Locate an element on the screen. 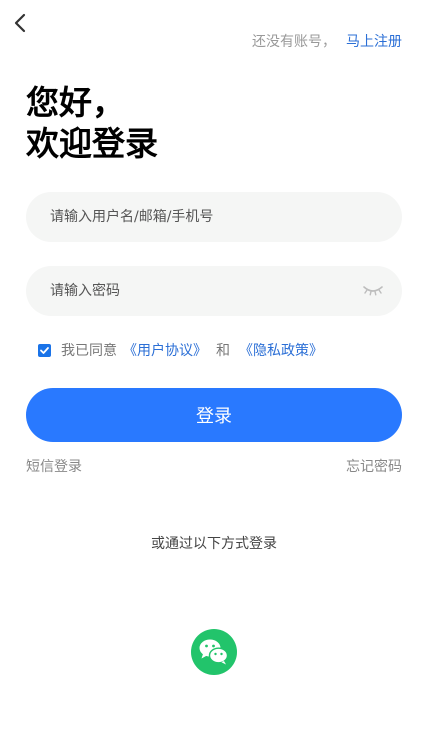  register-prompt: 还没有账号， 马上注册 is located at coordinates (327, 42).